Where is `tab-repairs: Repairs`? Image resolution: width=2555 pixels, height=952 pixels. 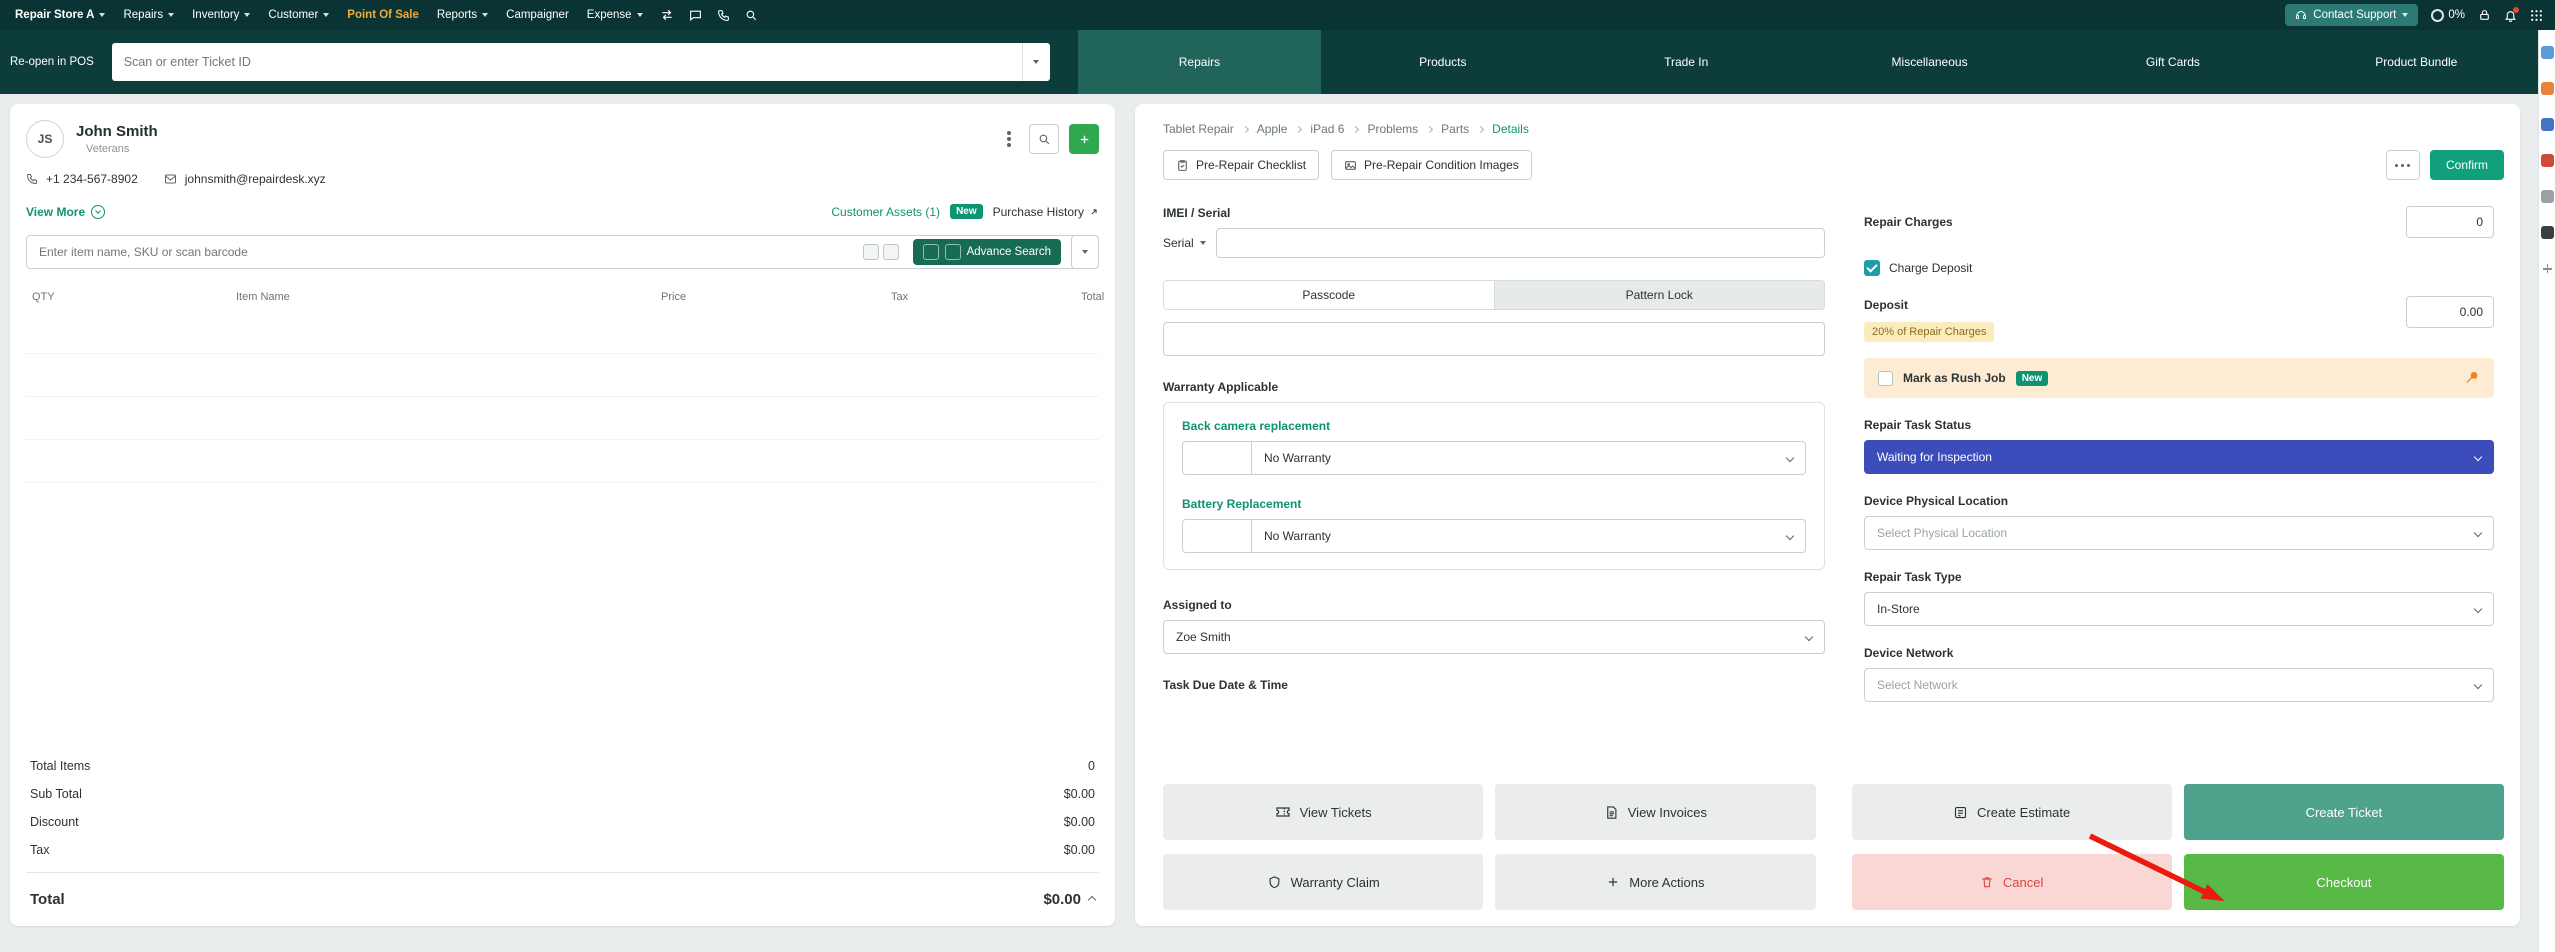
tab-repairs: Repairs is located at coordinates (1199, 62).